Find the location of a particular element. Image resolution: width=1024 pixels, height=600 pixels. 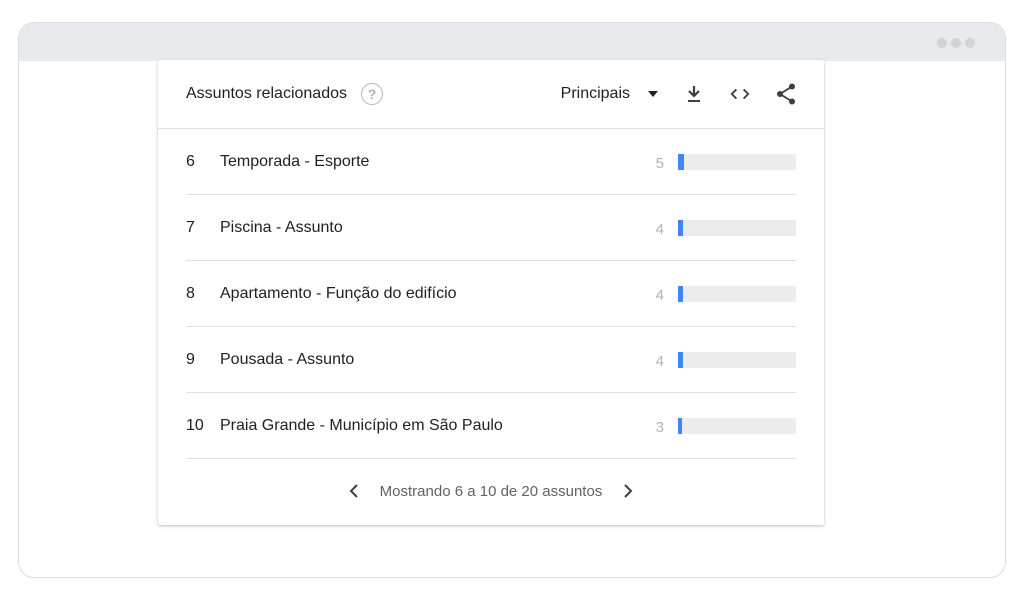

list-item: 7 Piscina - Assunto 4 is located at coordinates (491, 228).